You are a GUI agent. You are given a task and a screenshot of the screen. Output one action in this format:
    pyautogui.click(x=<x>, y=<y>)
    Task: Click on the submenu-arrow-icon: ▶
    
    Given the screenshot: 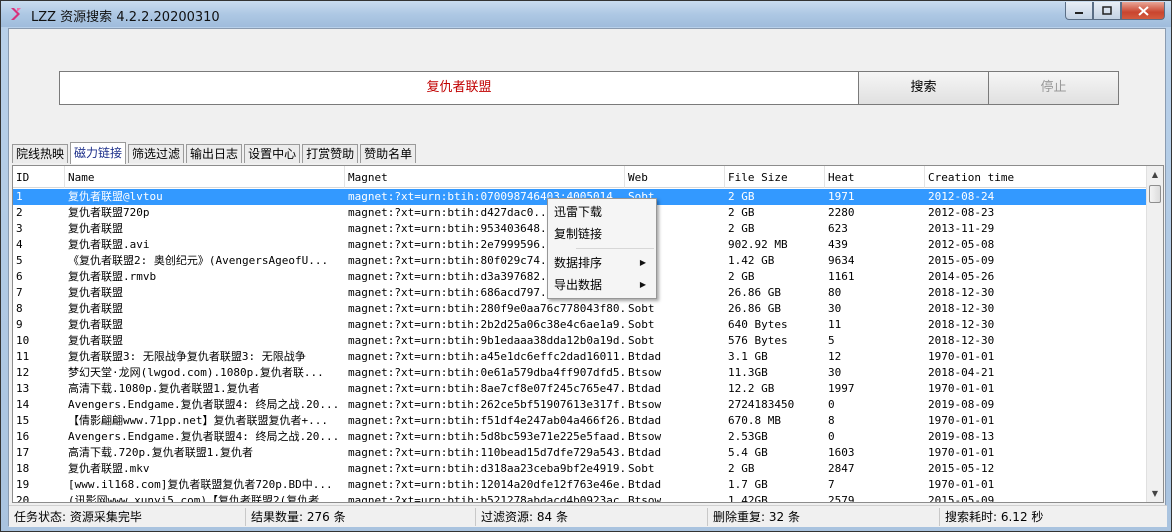 What is the action you would take?
    pyautogui.click(x=642, y=284)
    